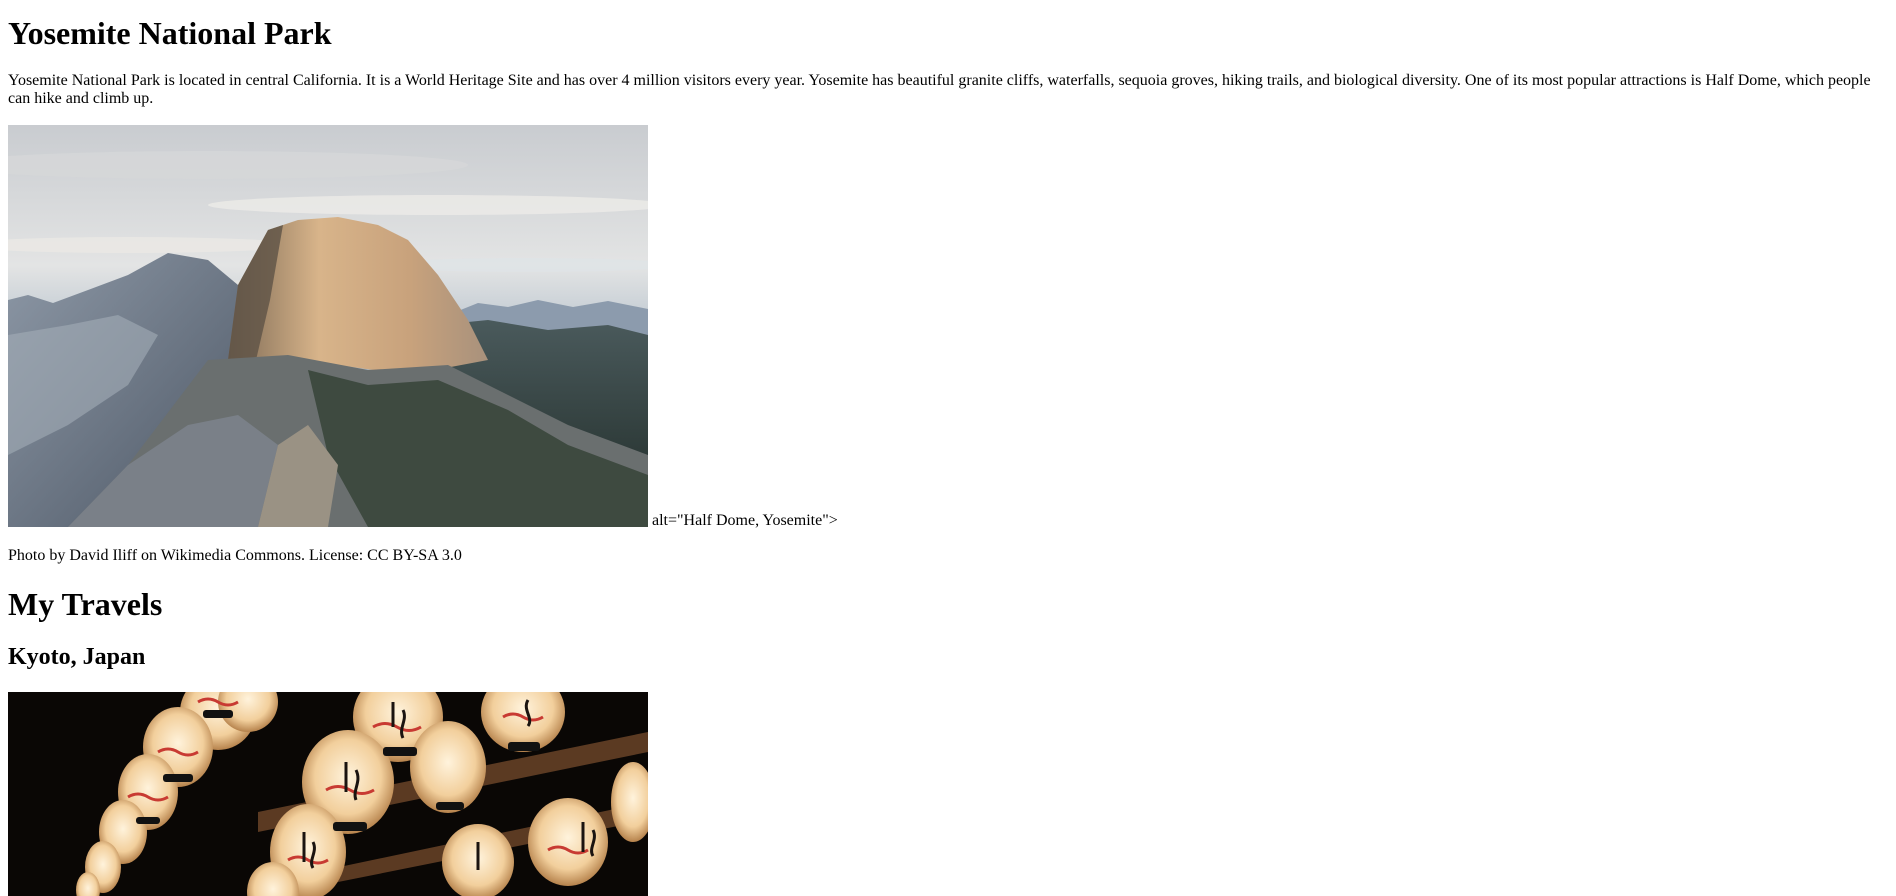  What do you see at coordinates (328, 794) in the screenshot?
I see `kyoto-lanterns-photo` at bounding box center [328, 794].